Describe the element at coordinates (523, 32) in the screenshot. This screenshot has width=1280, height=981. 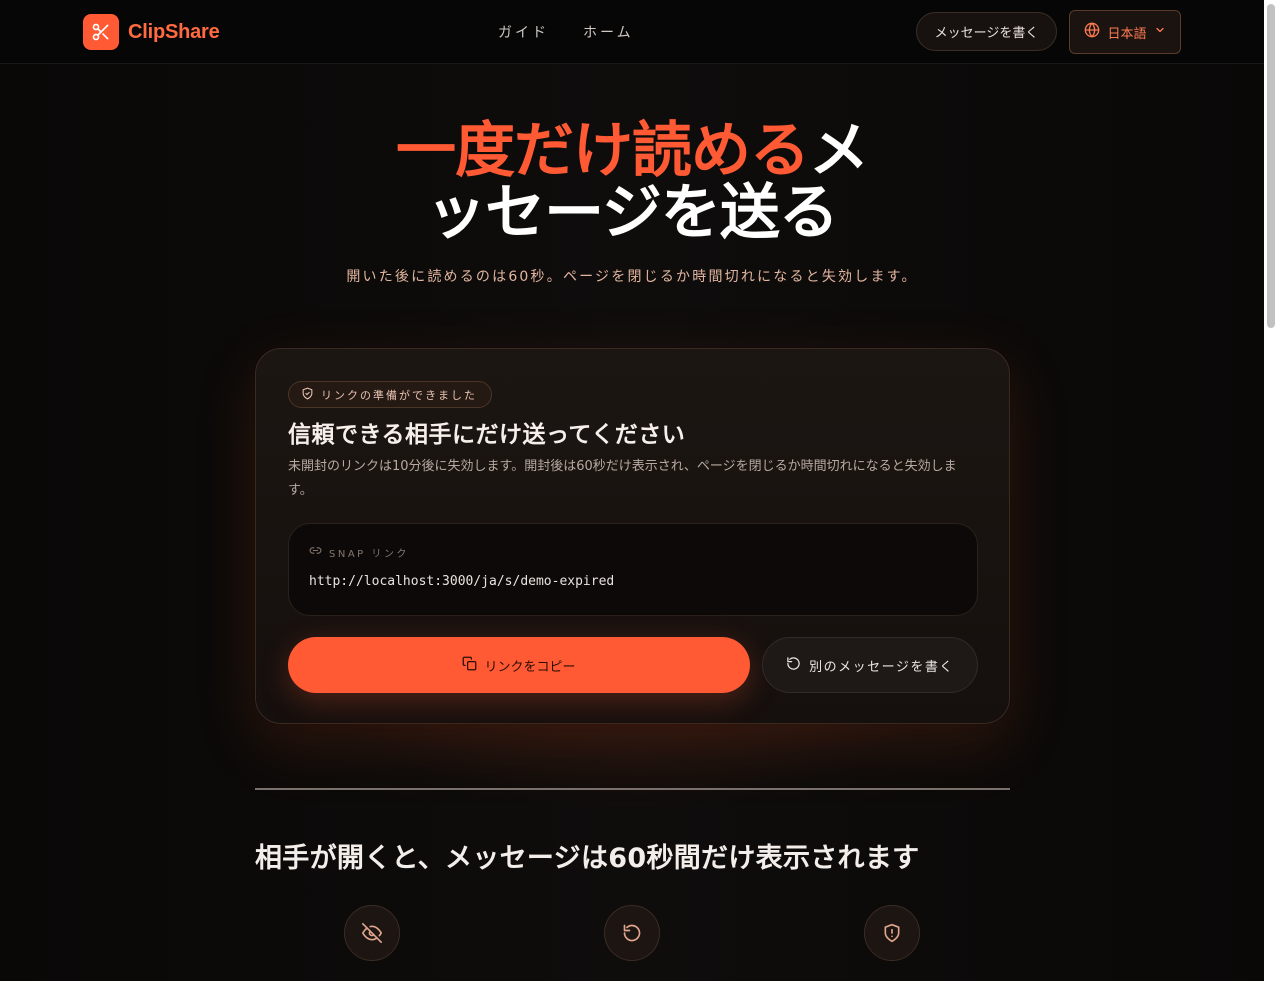
I see `nav-guide-link: ガイド` at that location.